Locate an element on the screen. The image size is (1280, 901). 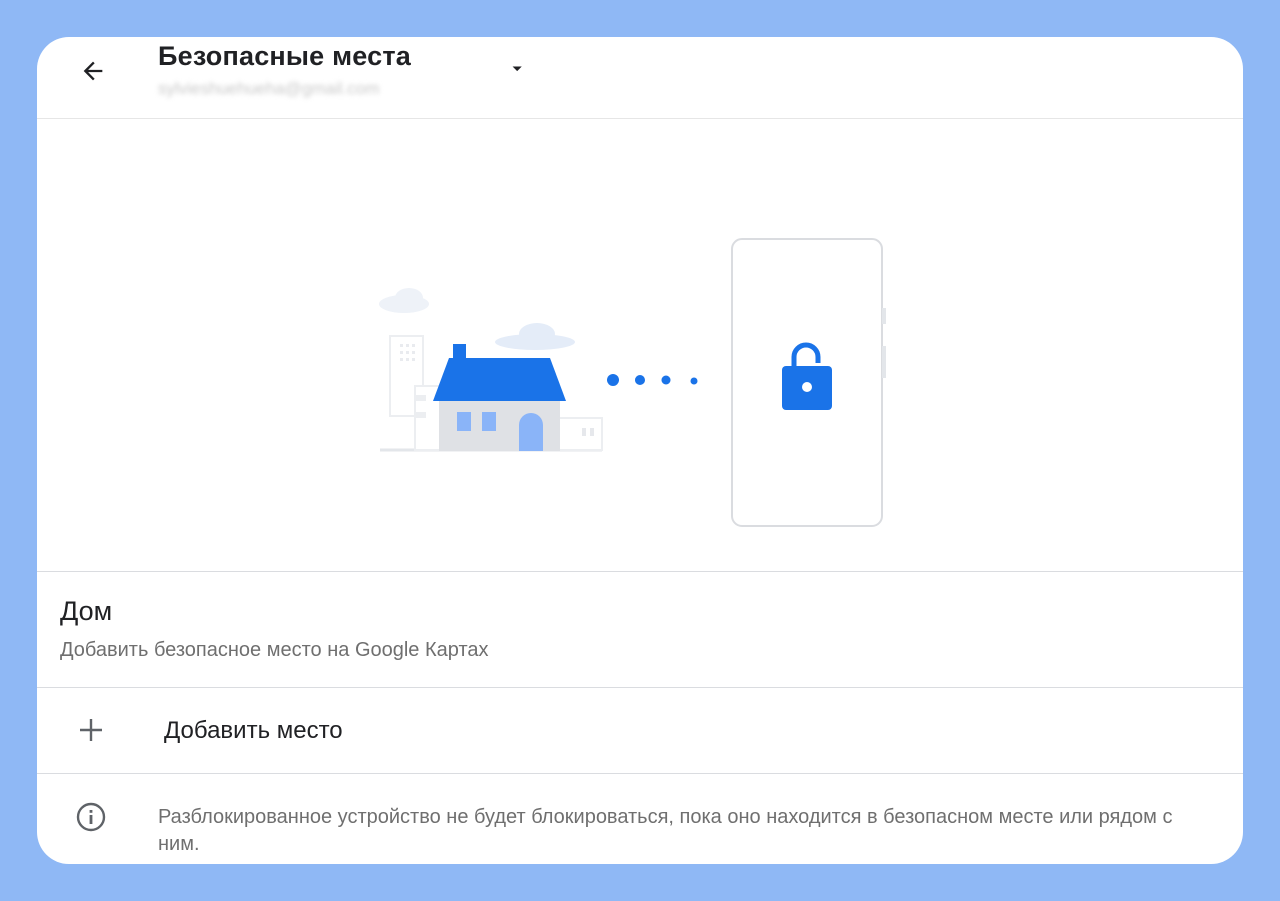
arrow-drop-down-icon is located at coordinates (517, 69).